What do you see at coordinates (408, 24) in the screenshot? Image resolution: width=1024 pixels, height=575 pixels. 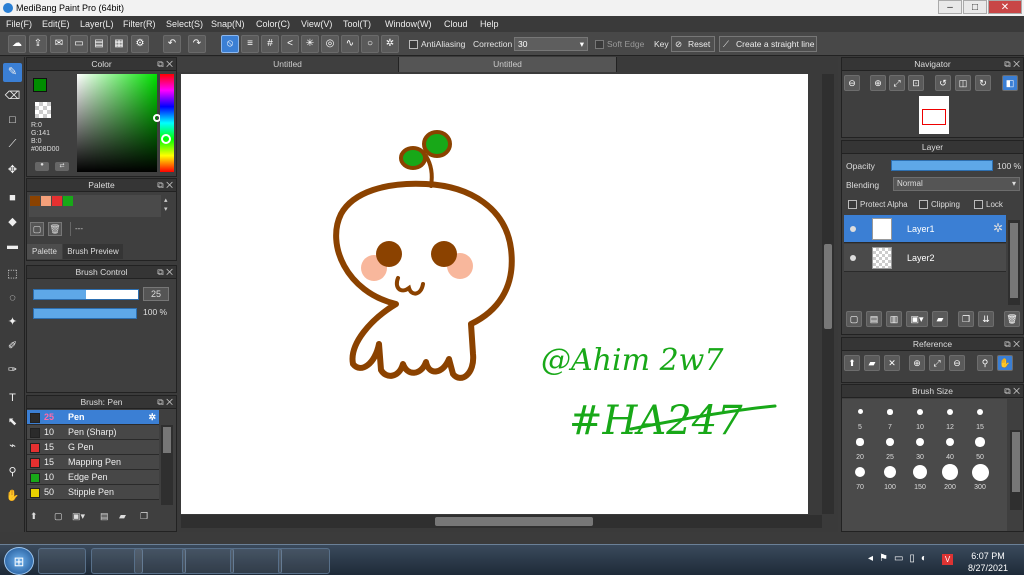 I see `menu-window: Window(W)` at bounding box center [408, 24].